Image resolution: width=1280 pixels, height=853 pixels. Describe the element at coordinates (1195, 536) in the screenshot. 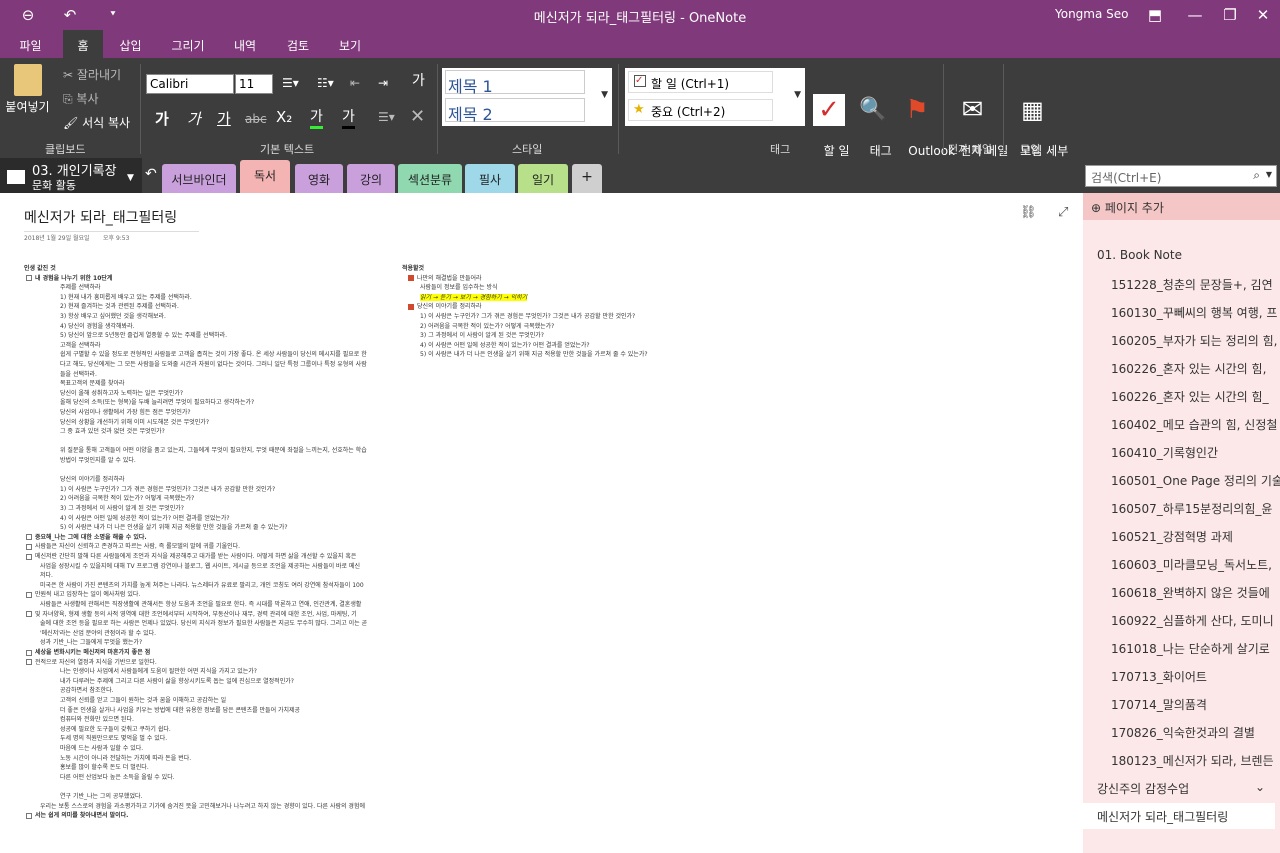

I see `page-list-item: 160521_강점혁명 과제` at that location.